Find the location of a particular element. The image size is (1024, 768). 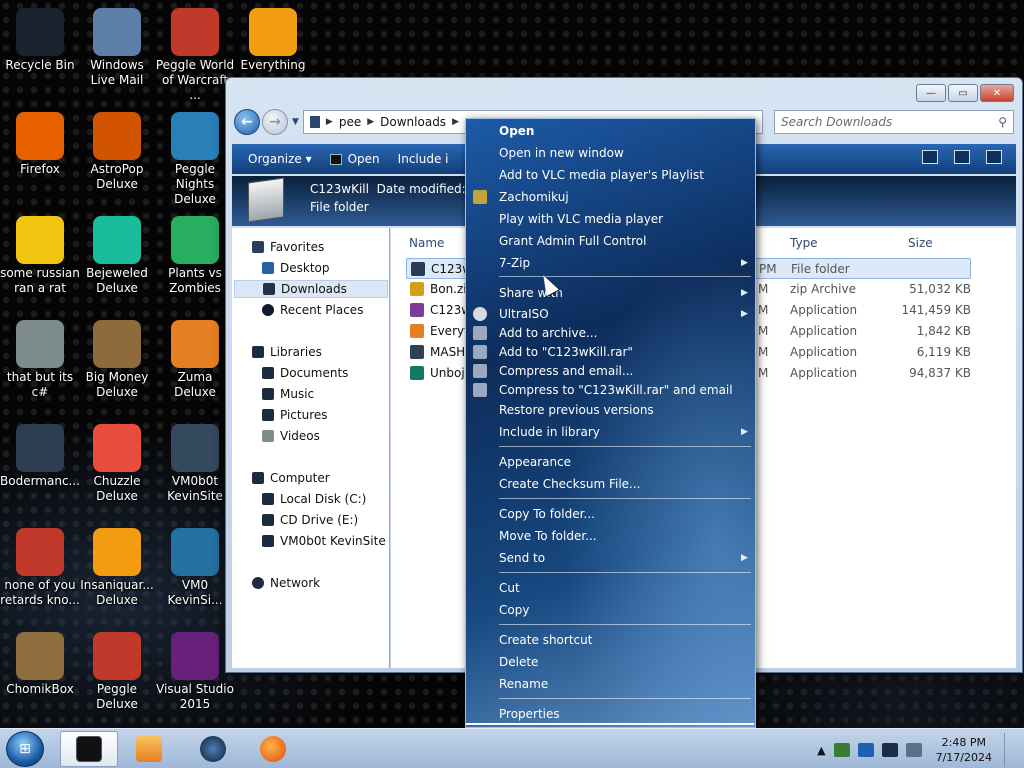

desktop-icon-item: ChomikBox is located at coordinates (40, 664).